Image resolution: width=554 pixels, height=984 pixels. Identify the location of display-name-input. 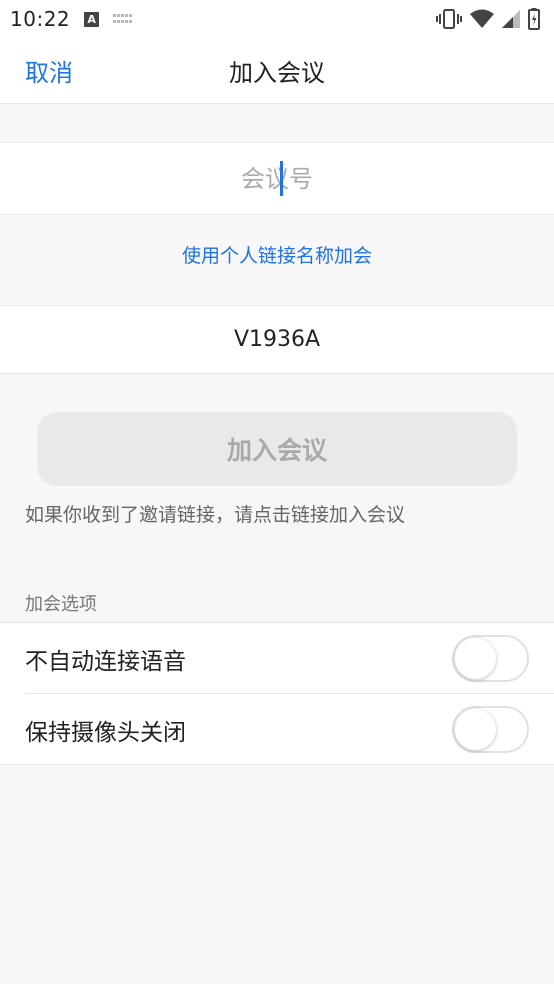
(277, 339).